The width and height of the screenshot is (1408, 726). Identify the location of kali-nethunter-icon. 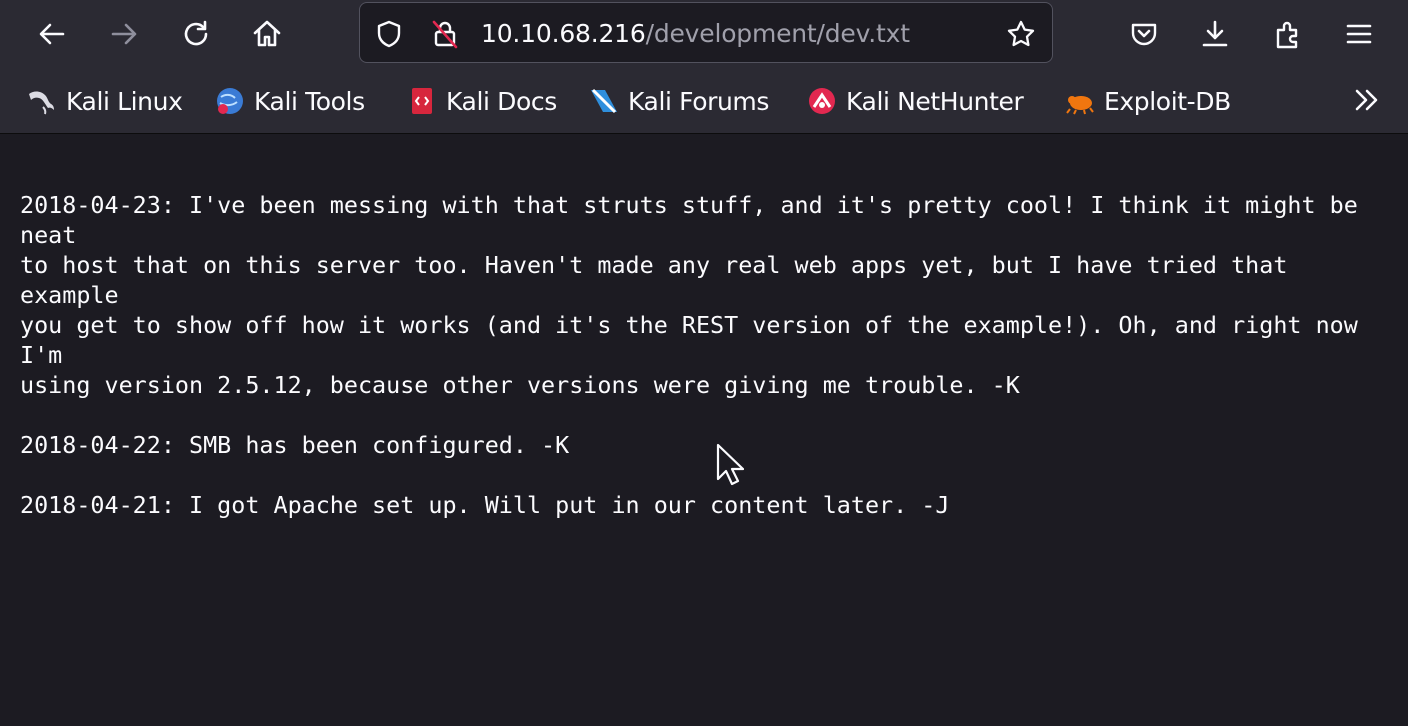
(822, 101).